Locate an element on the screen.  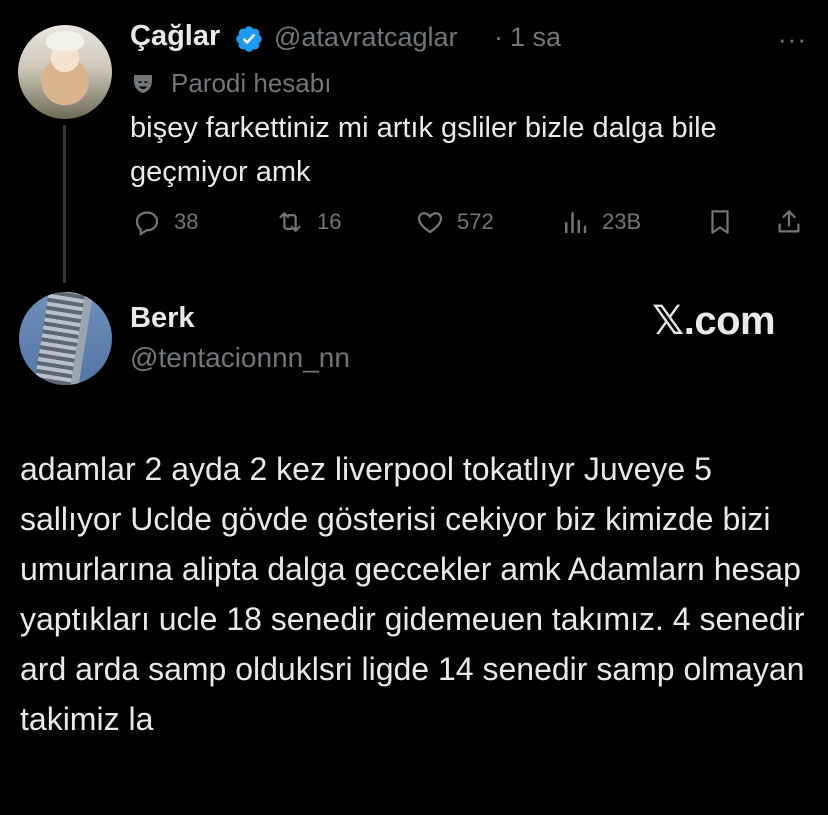
avatar-berk is located at coordinates (65, 338).